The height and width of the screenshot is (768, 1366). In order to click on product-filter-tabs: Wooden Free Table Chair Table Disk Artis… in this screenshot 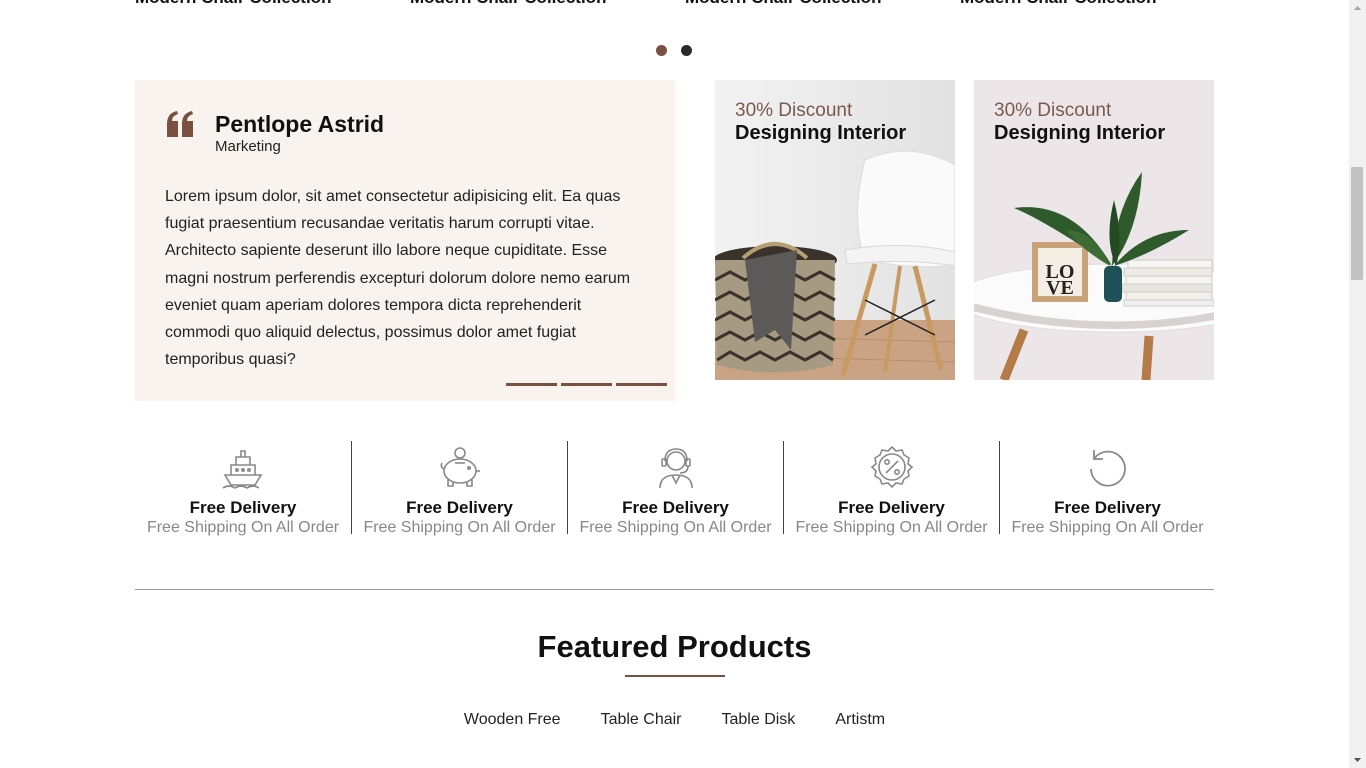, I will do `click(674, 720)`.